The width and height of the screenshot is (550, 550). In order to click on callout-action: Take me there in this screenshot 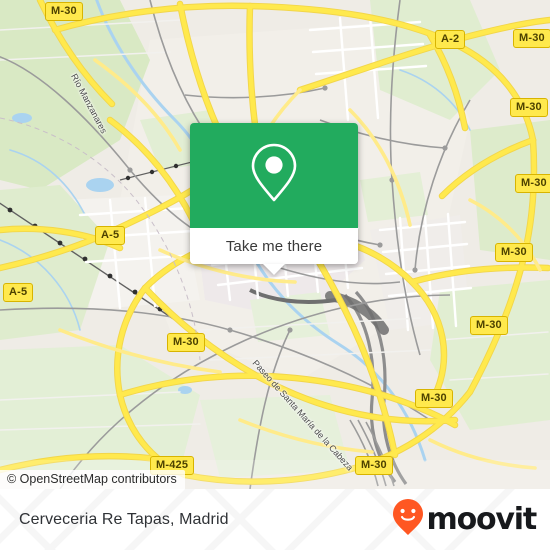, I will do `click(274, 251)`.